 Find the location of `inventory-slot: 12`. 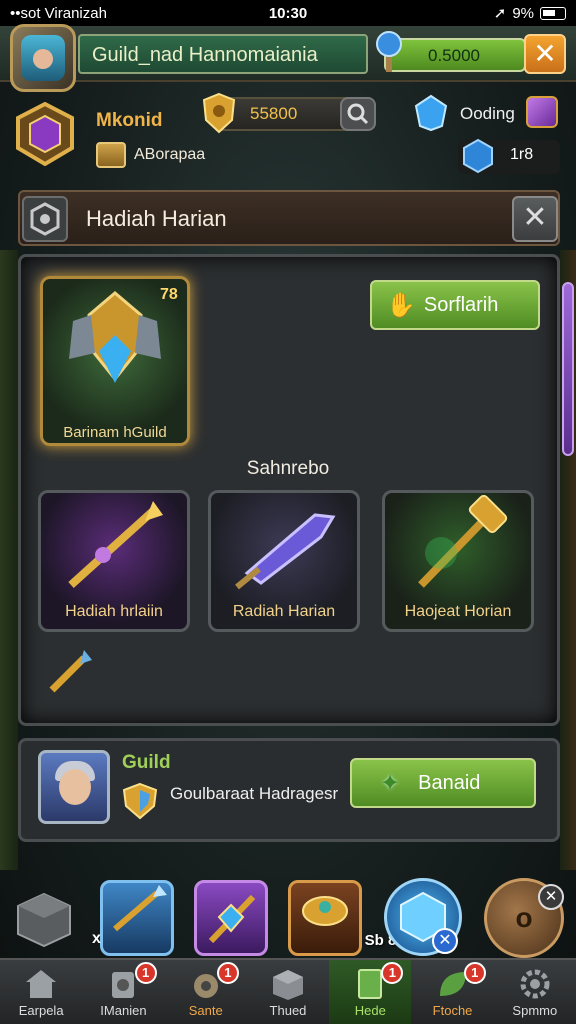

inventory-slot: 12 is located at coordinates (166, 918).